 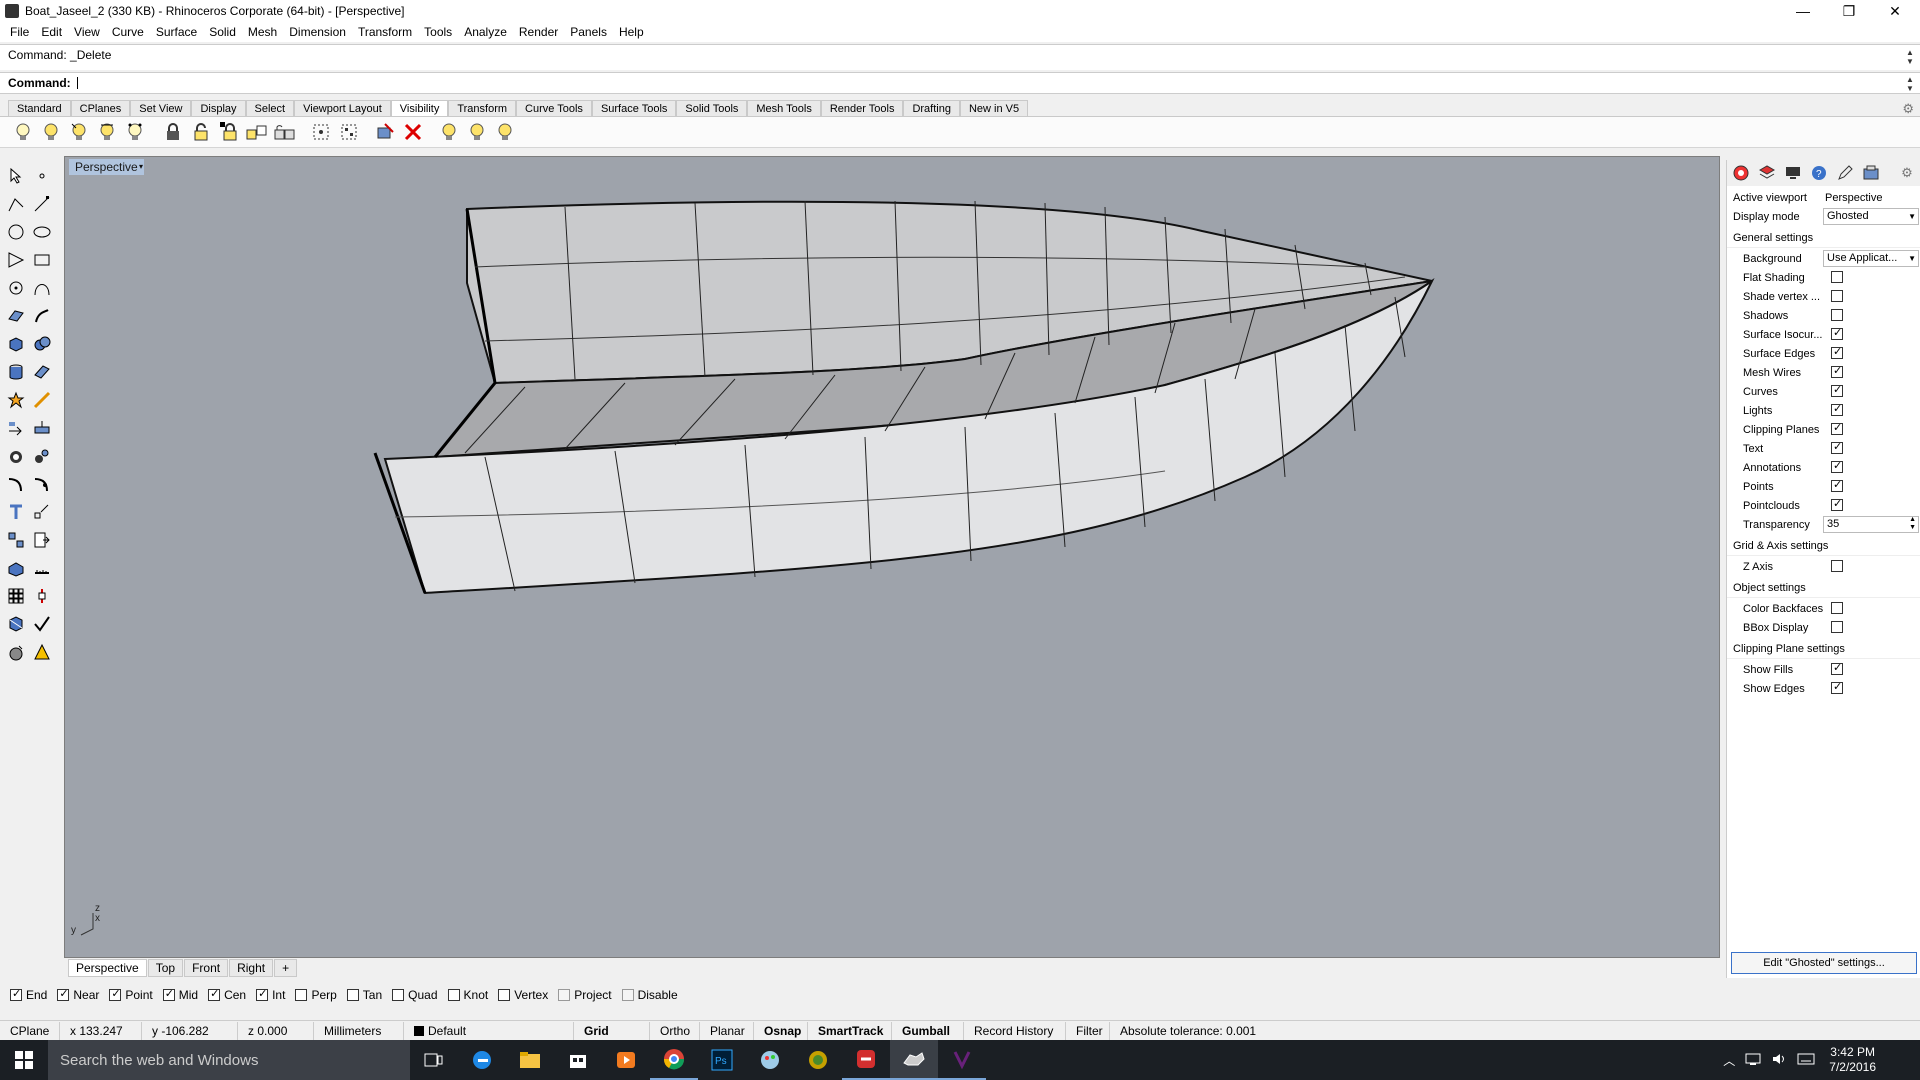 What do you see at coordinates (173, 132) in the screenshot?
I see `lock-icon` at bounding box center [173, 132].